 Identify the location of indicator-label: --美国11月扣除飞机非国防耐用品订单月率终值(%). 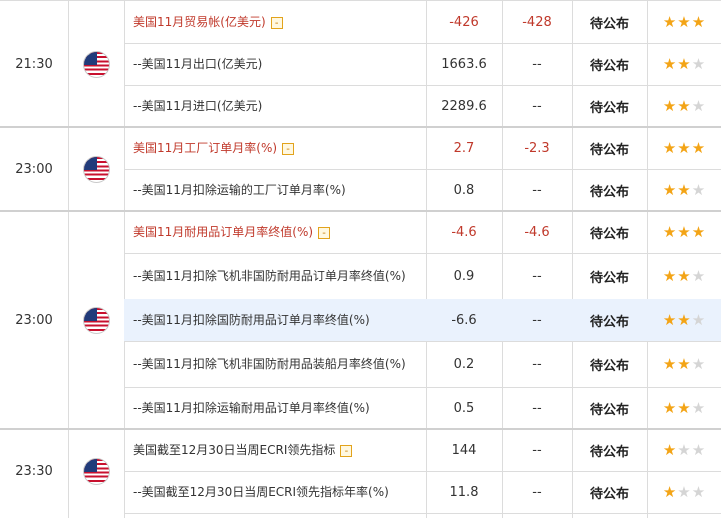
(269, 276).